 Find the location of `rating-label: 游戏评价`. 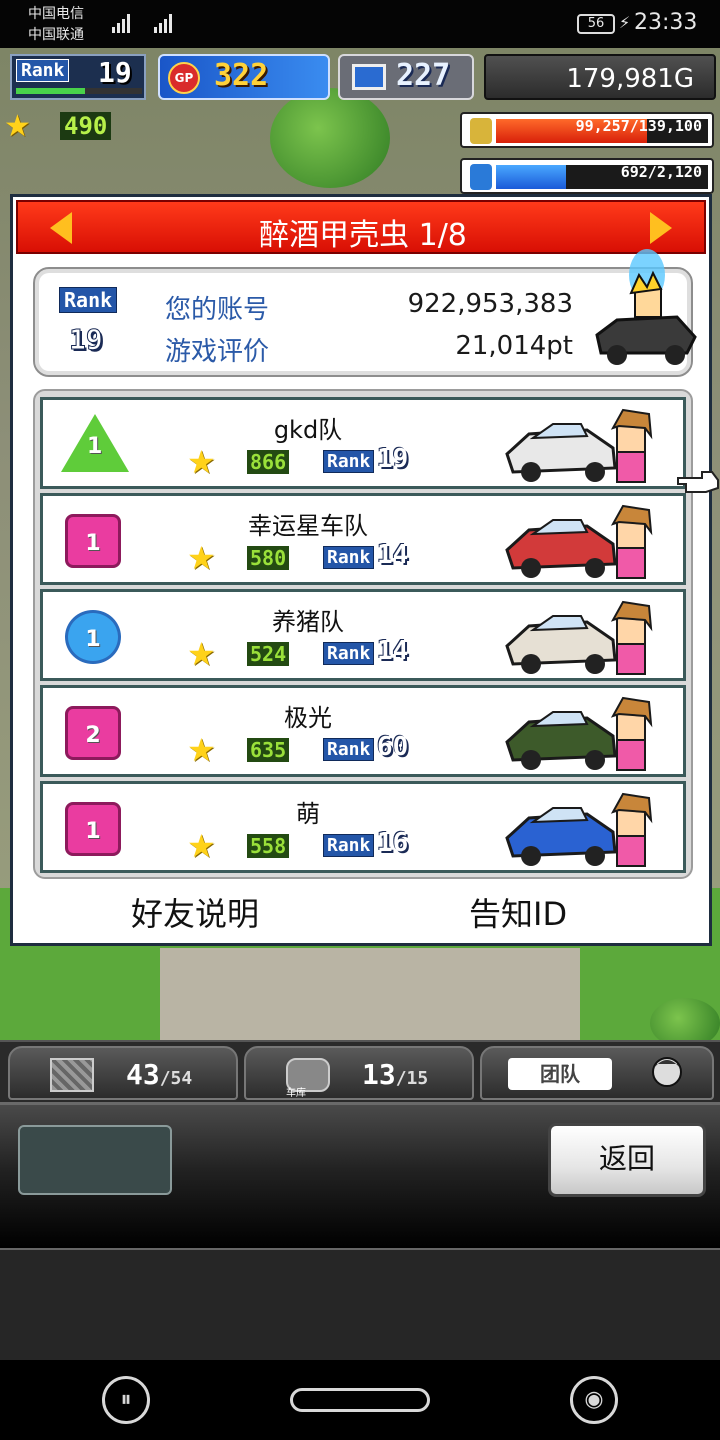

rating-label: 游戏评价 is located at coordinates (217, 352).